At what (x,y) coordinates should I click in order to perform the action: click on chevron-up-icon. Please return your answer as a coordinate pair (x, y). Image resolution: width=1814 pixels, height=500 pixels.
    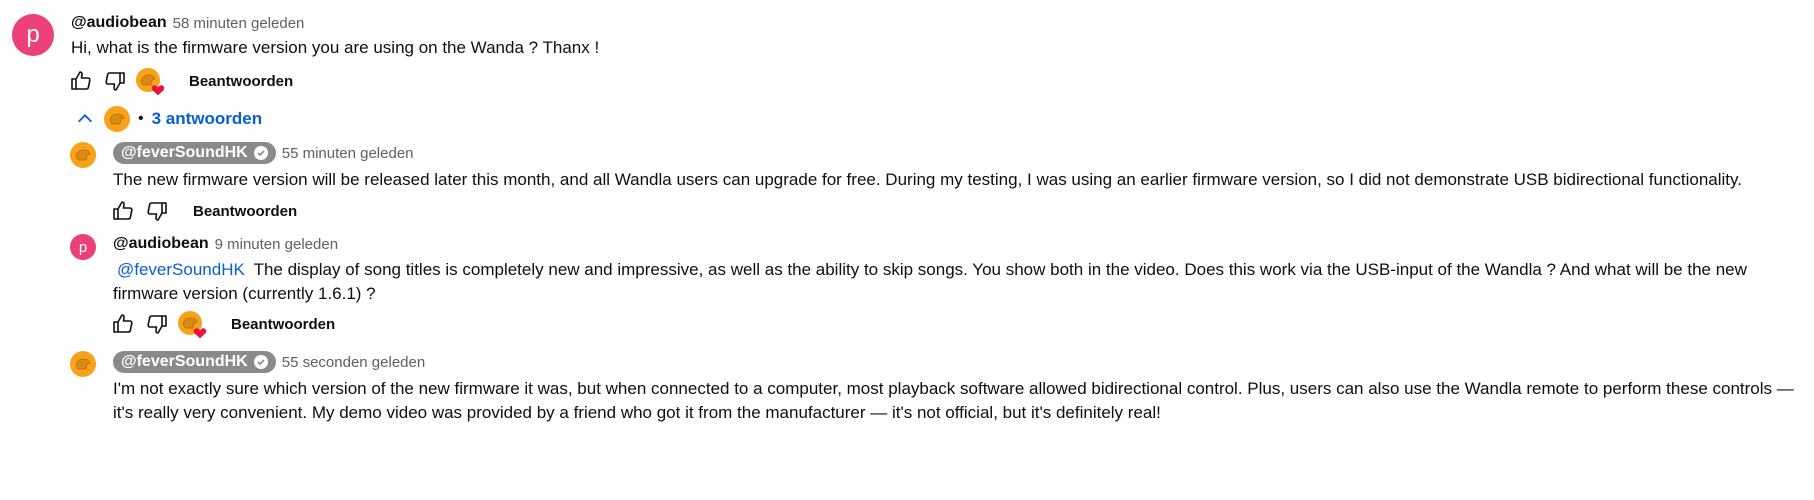
    Looking at the image, I should click on (85, 118).